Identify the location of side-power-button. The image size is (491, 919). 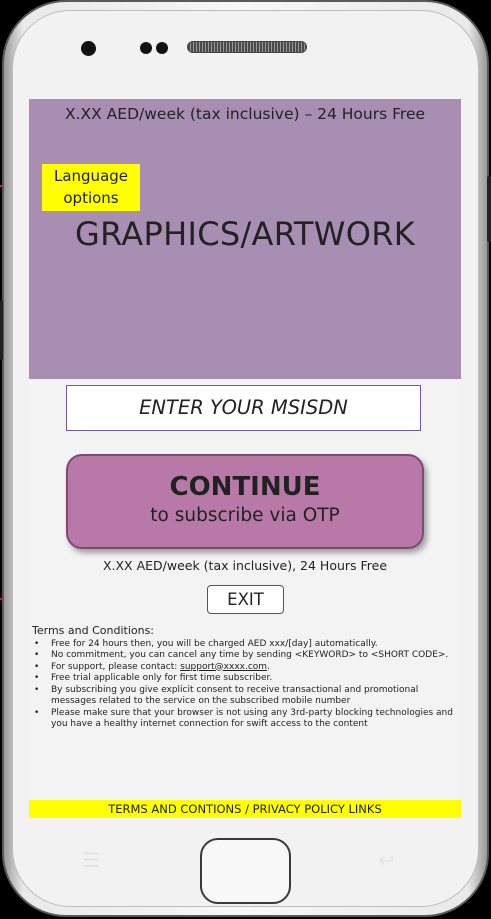
(1, 330).